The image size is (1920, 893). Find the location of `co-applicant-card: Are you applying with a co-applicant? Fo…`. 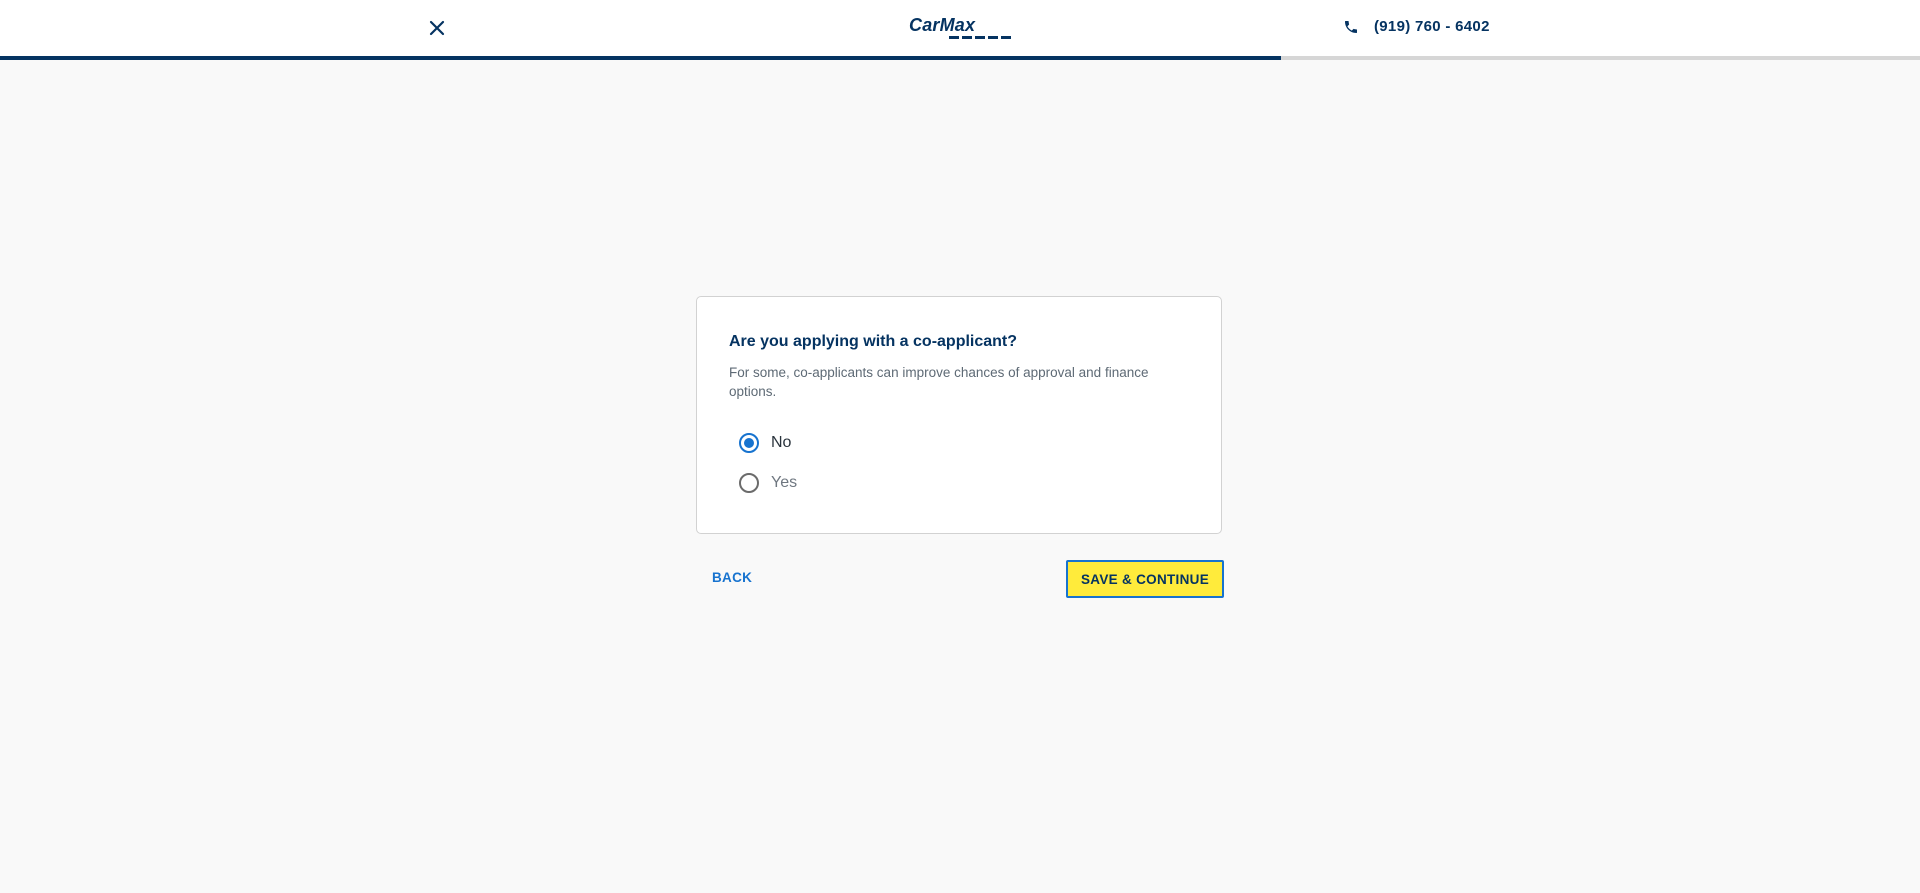

co-applicant-card: Are you applying with a co-applicant? Fo… is located at coordinates (959, 415).